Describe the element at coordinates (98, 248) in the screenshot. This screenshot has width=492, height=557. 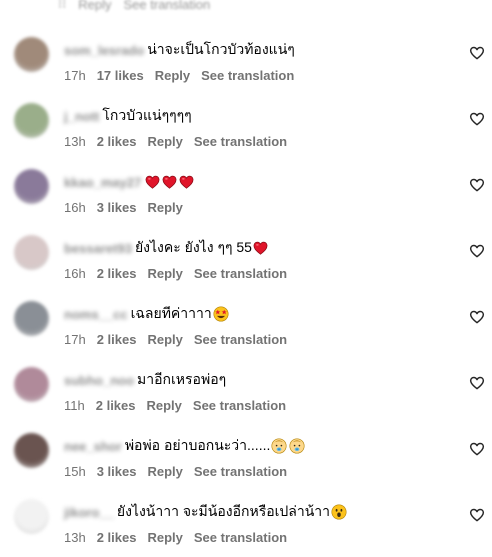
I see `comment-username: bessaret93` at that location.